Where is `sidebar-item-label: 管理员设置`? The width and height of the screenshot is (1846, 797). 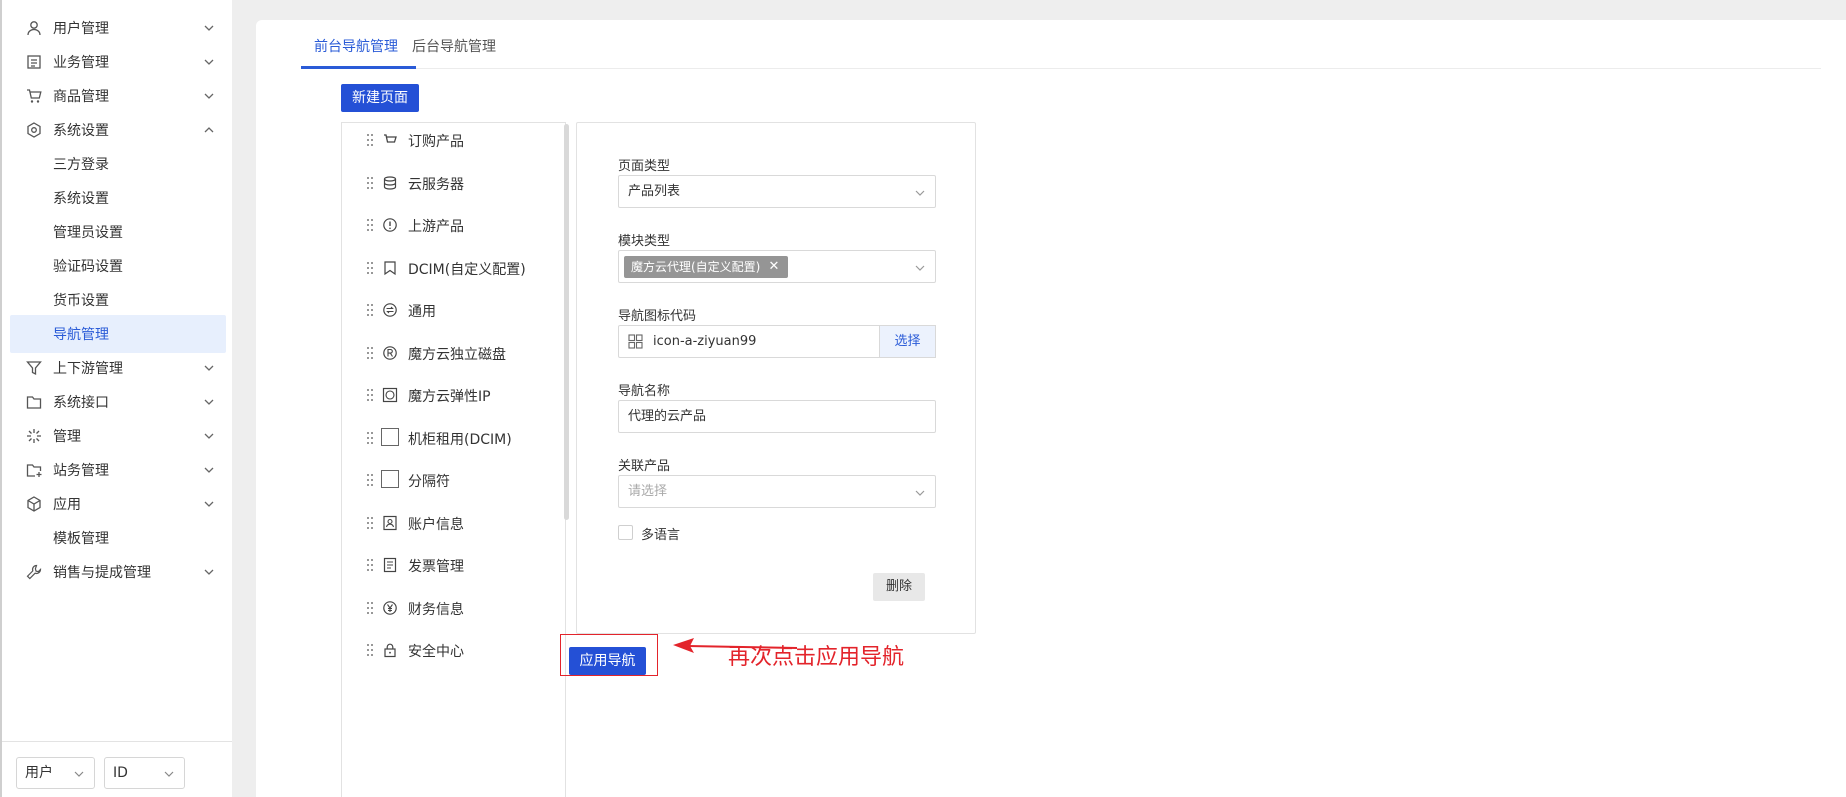
sidebar-item-label: 管理员设置 is located at coordinates (88, 233).